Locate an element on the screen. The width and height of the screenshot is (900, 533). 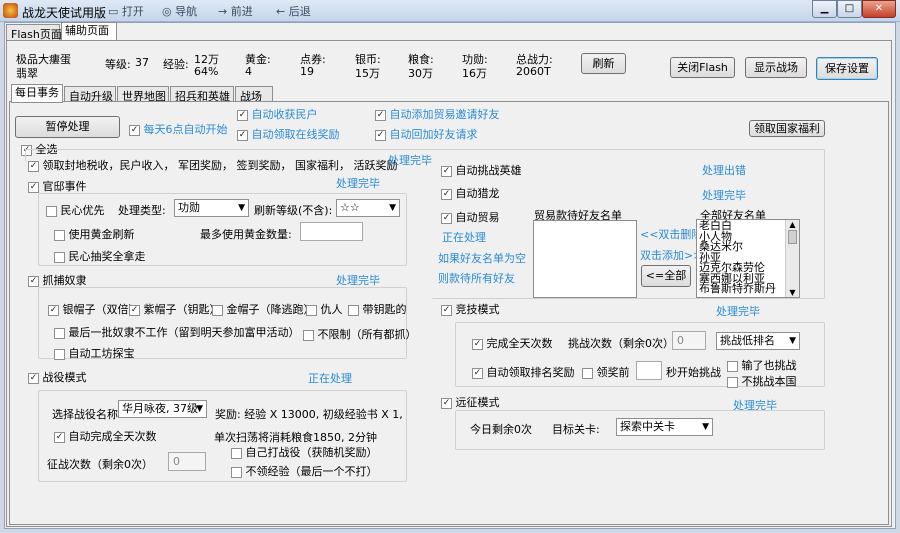
player-rank: 翡翠 is located at coordinates (27, 73).